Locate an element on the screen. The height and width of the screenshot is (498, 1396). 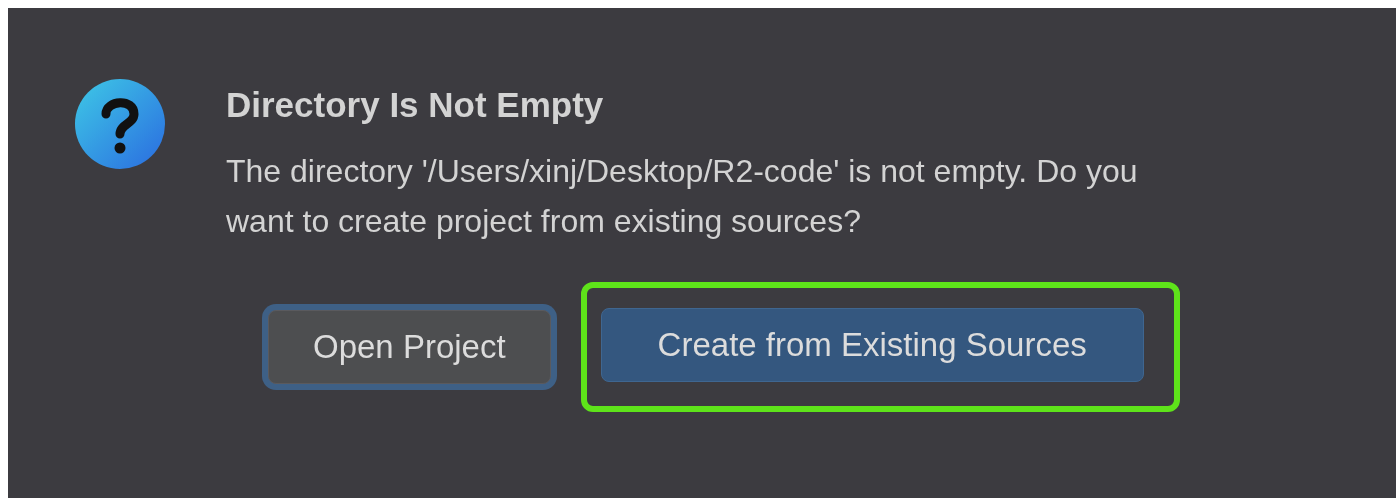
dialog-message: The directory '/Users/xinj/Desktop/R2-code' is not empty. Do you want to create project from existing sources? is located at coordinates (682, 196).